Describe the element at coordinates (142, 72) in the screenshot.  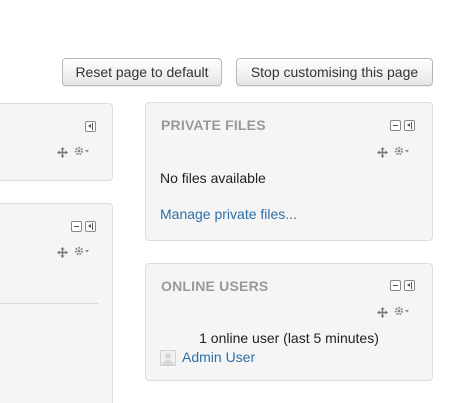
I see `reset-page-button: Reset page to default` at that location.